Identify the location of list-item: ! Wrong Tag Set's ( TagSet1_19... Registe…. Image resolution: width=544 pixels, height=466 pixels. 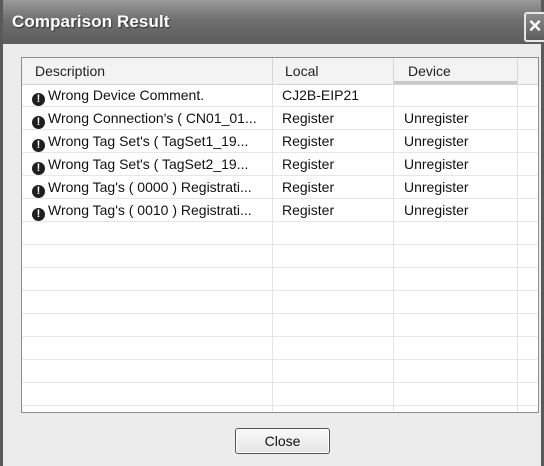
(280, 141).